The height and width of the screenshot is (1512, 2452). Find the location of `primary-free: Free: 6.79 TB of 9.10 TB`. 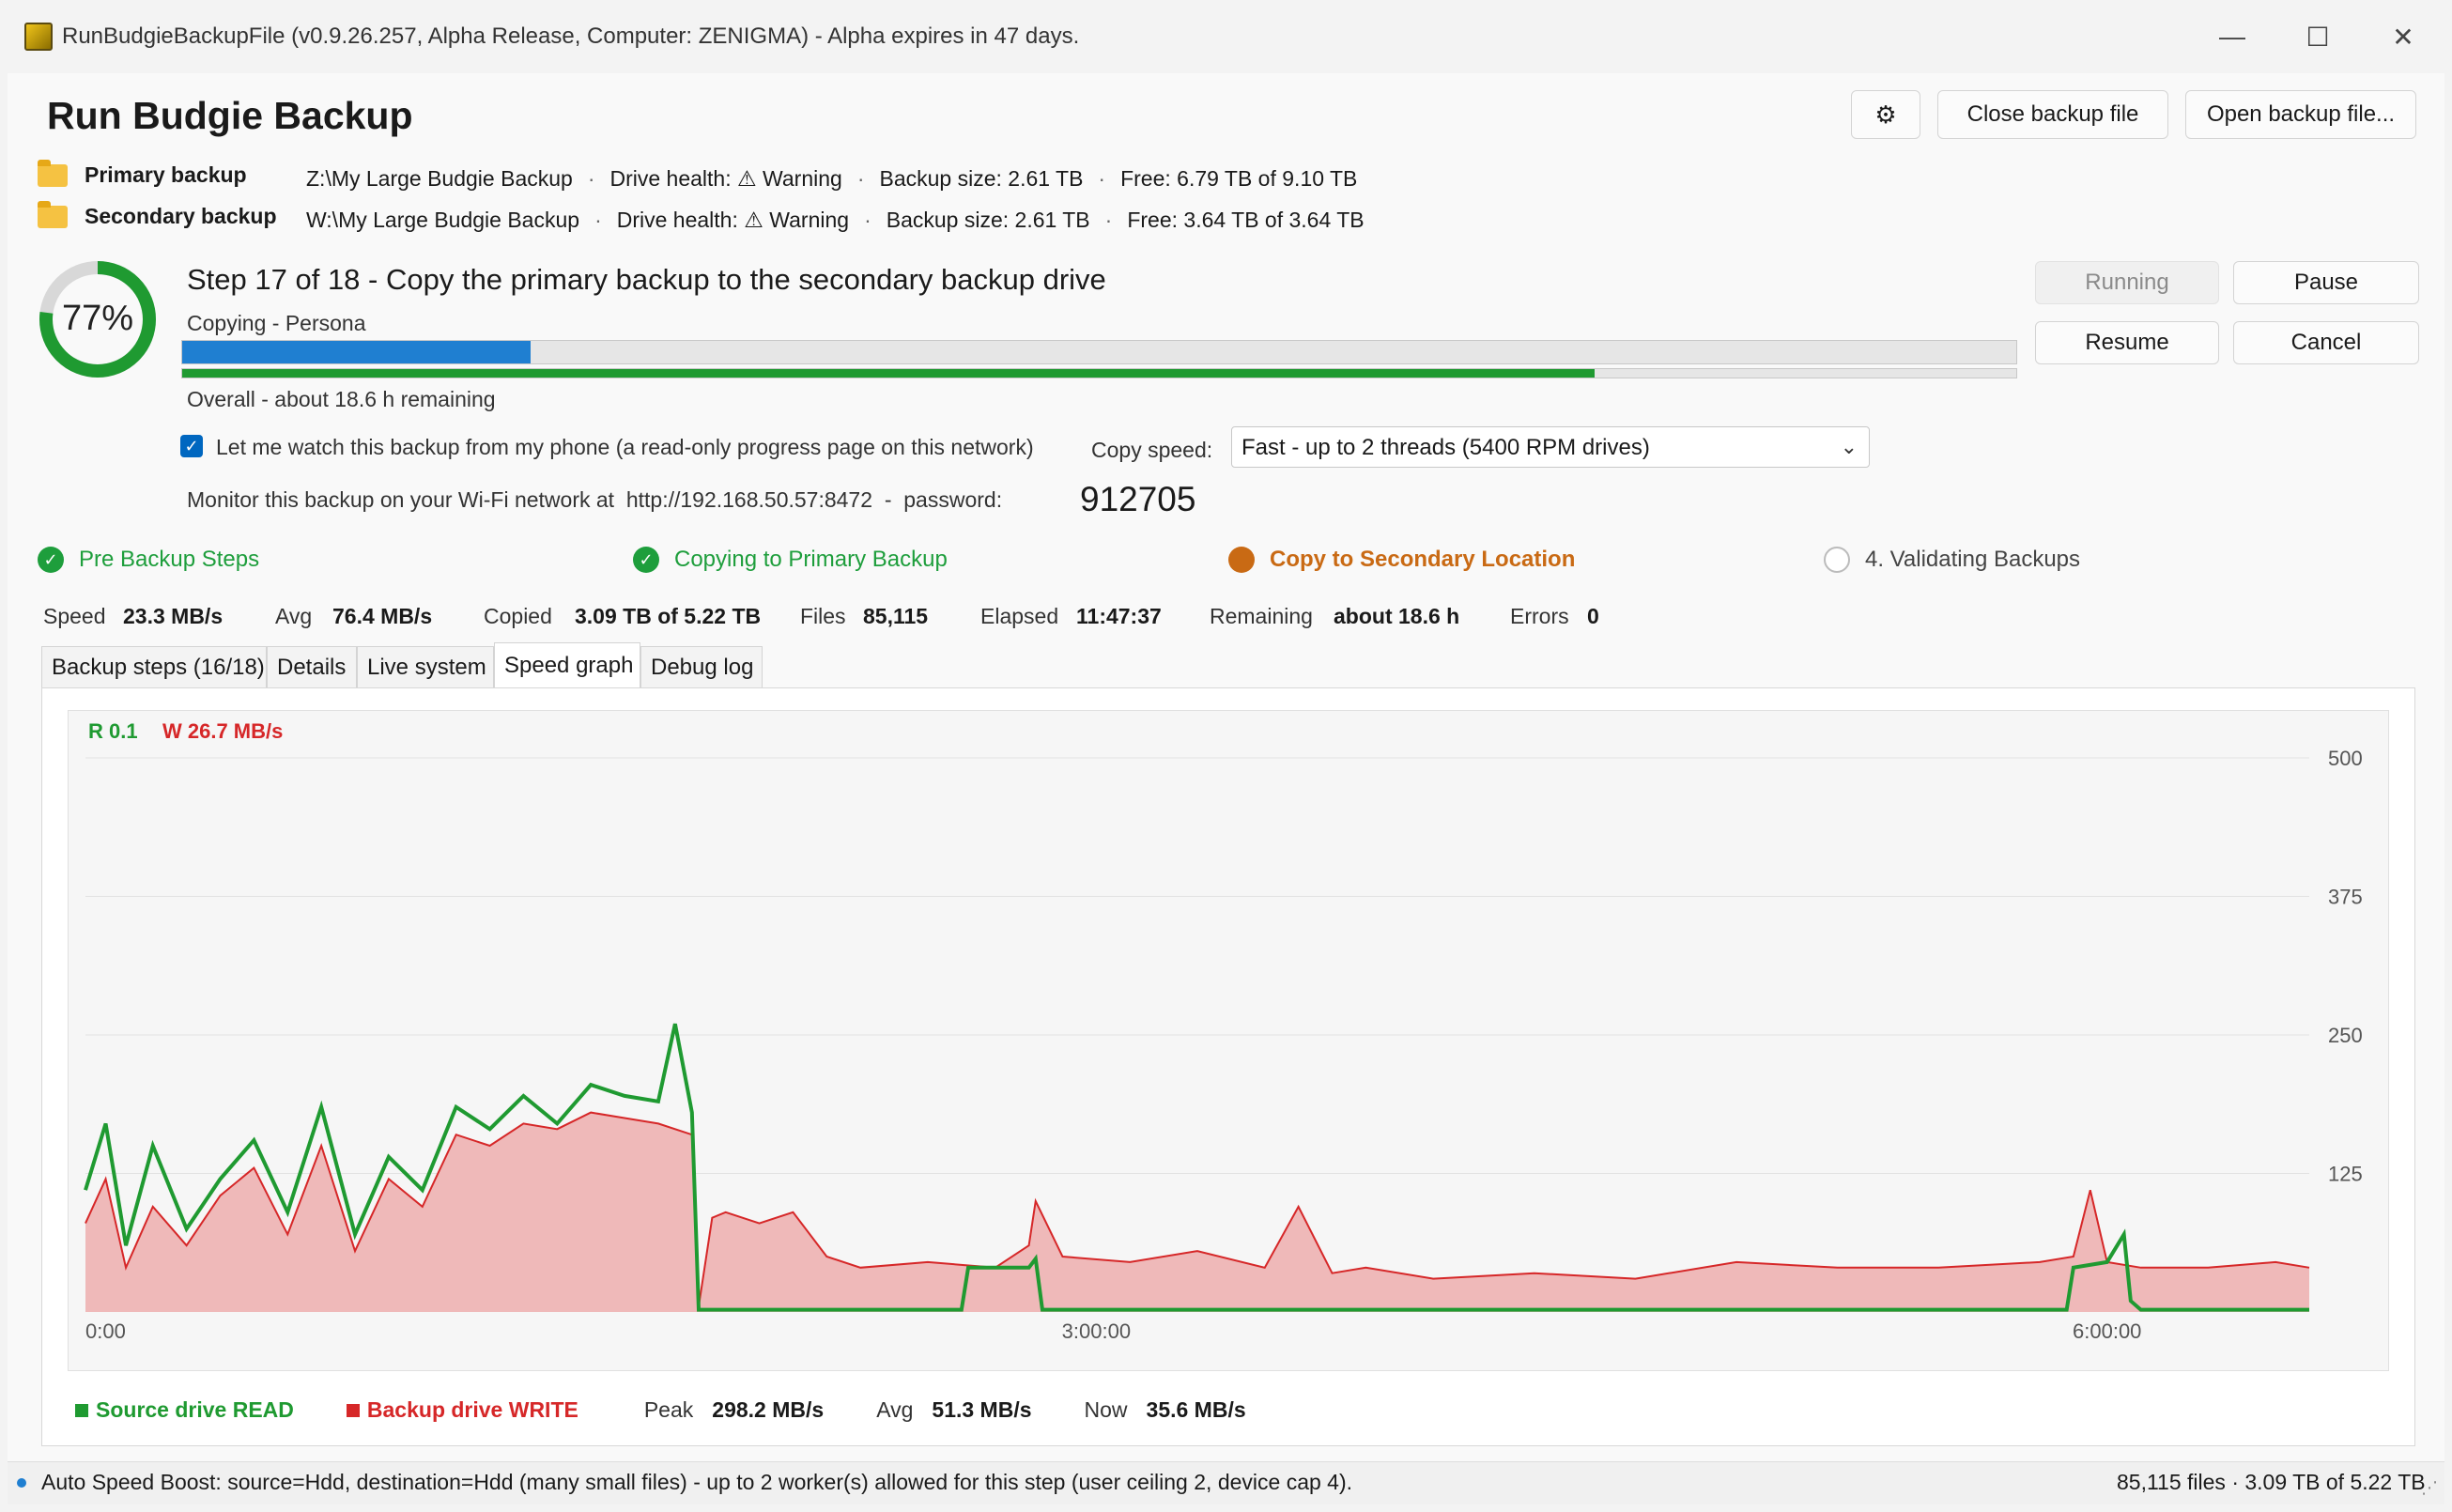

primary-free: Free: 6.79 TB of 9.10 TB is located at coordinates (1239, 179).